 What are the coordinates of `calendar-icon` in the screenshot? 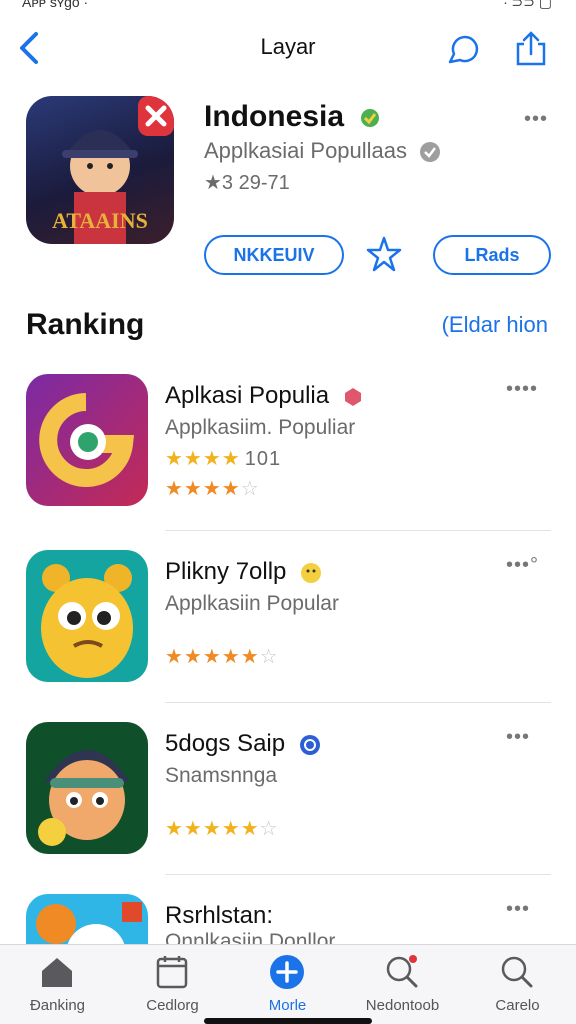 It's located at (172, 972).